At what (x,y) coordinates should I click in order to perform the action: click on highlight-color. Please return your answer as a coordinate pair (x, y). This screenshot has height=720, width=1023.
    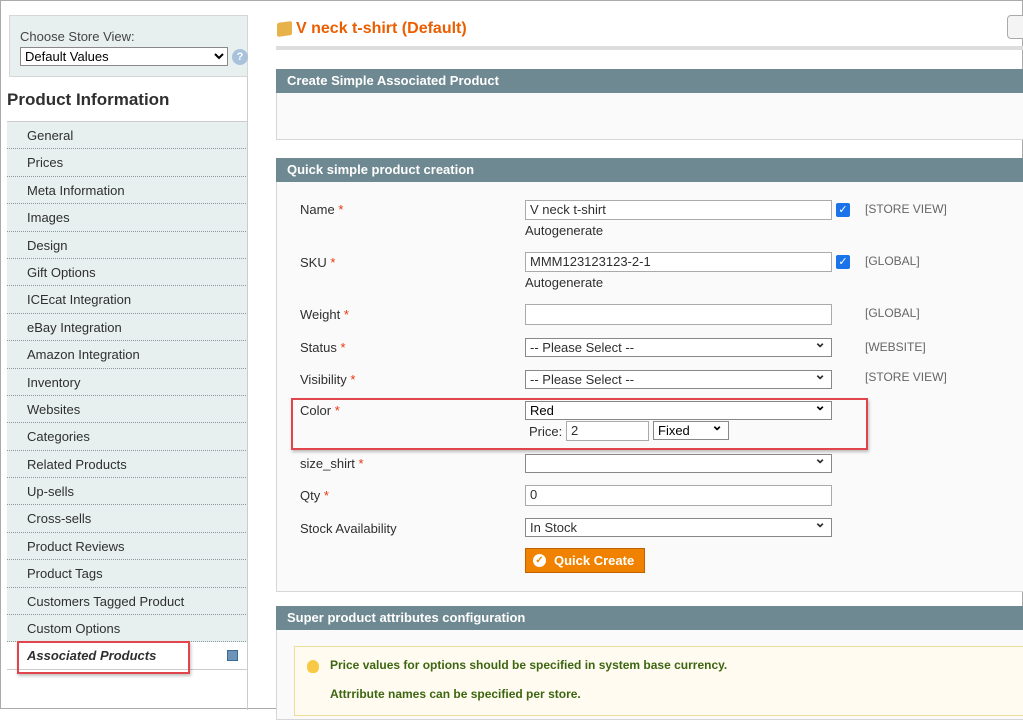
    Looking at the image, I should click on (579, 424).